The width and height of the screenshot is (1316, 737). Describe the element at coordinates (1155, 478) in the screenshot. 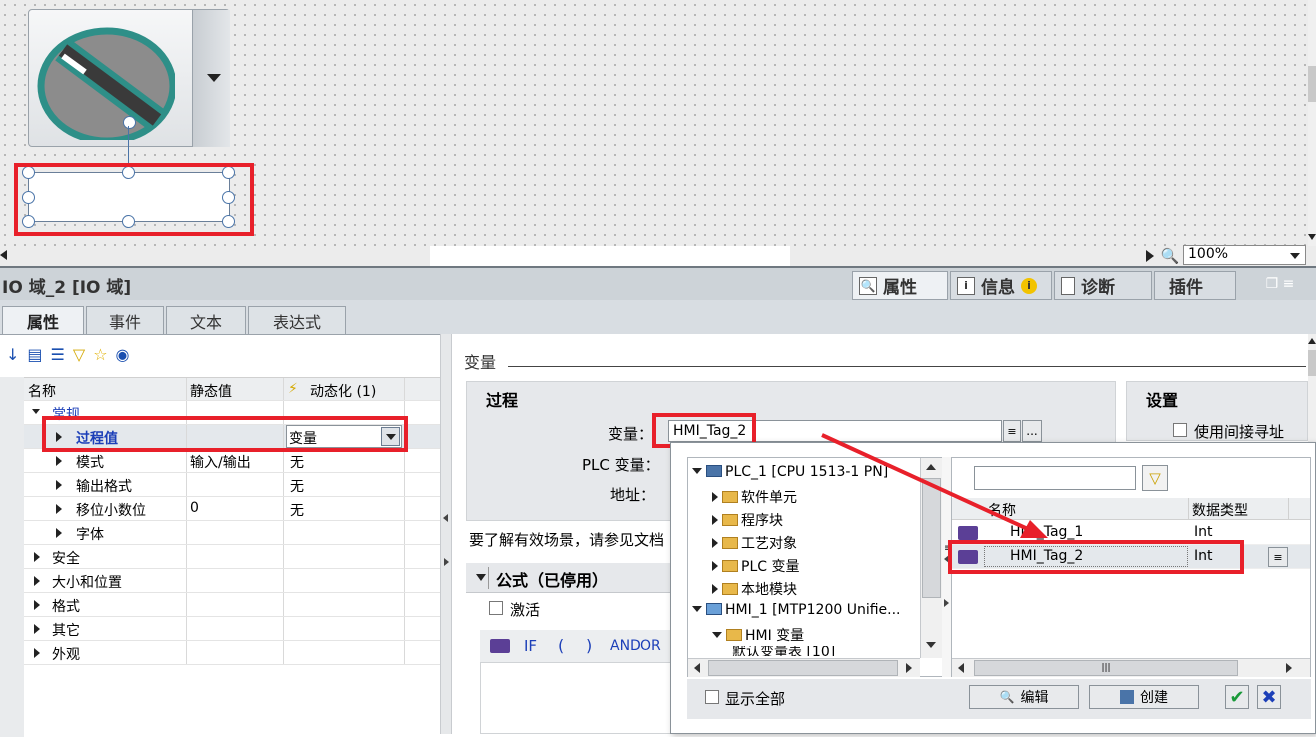

I see `list-filter-icon: ▽` at that location.